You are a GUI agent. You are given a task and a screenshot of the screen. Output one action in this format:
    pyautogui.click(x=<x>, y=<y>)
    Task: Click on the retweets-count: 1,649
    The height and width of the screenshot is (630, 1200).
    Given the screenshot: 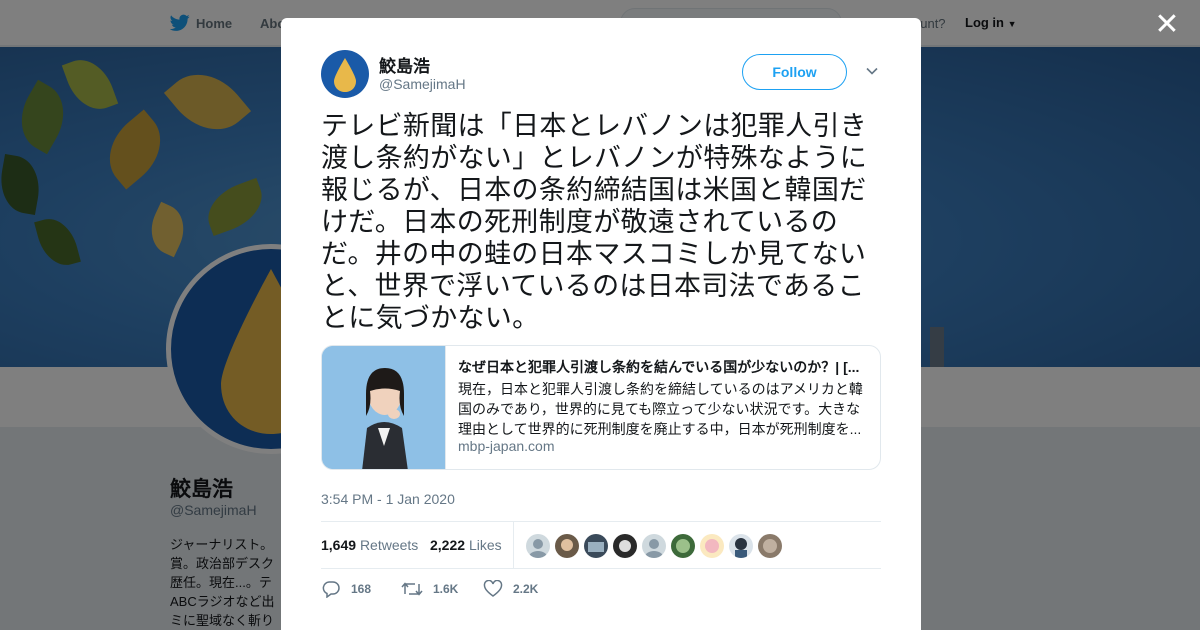 What is the action you would take?
    pyautogui.click(x=339, y=545)
    